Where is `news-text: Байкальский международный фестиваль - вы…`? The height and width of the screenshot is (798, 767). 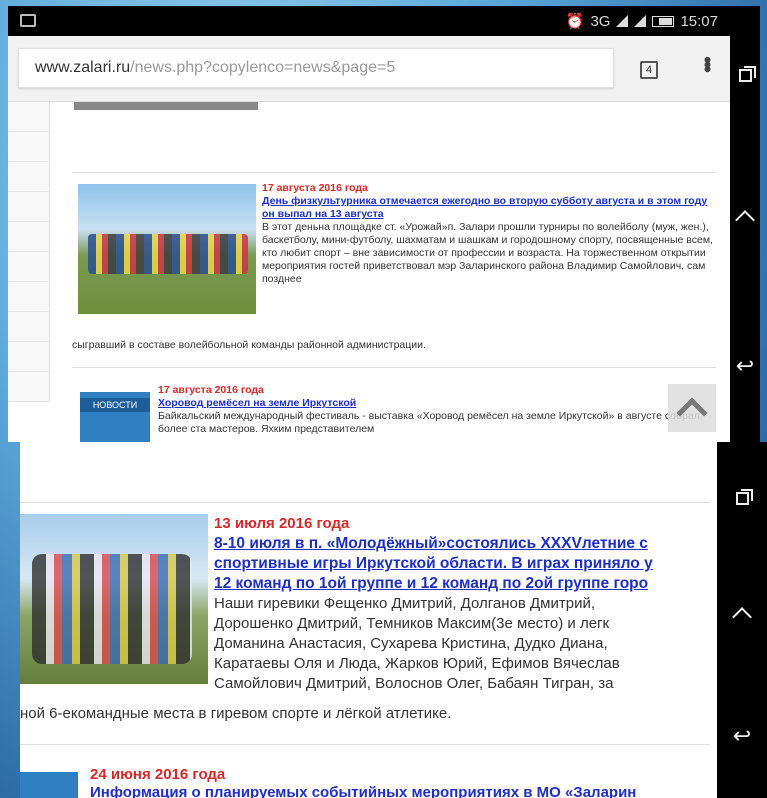
news-text: Байкальский международный фестиваль - вы… is located at coordinates (429, 422).